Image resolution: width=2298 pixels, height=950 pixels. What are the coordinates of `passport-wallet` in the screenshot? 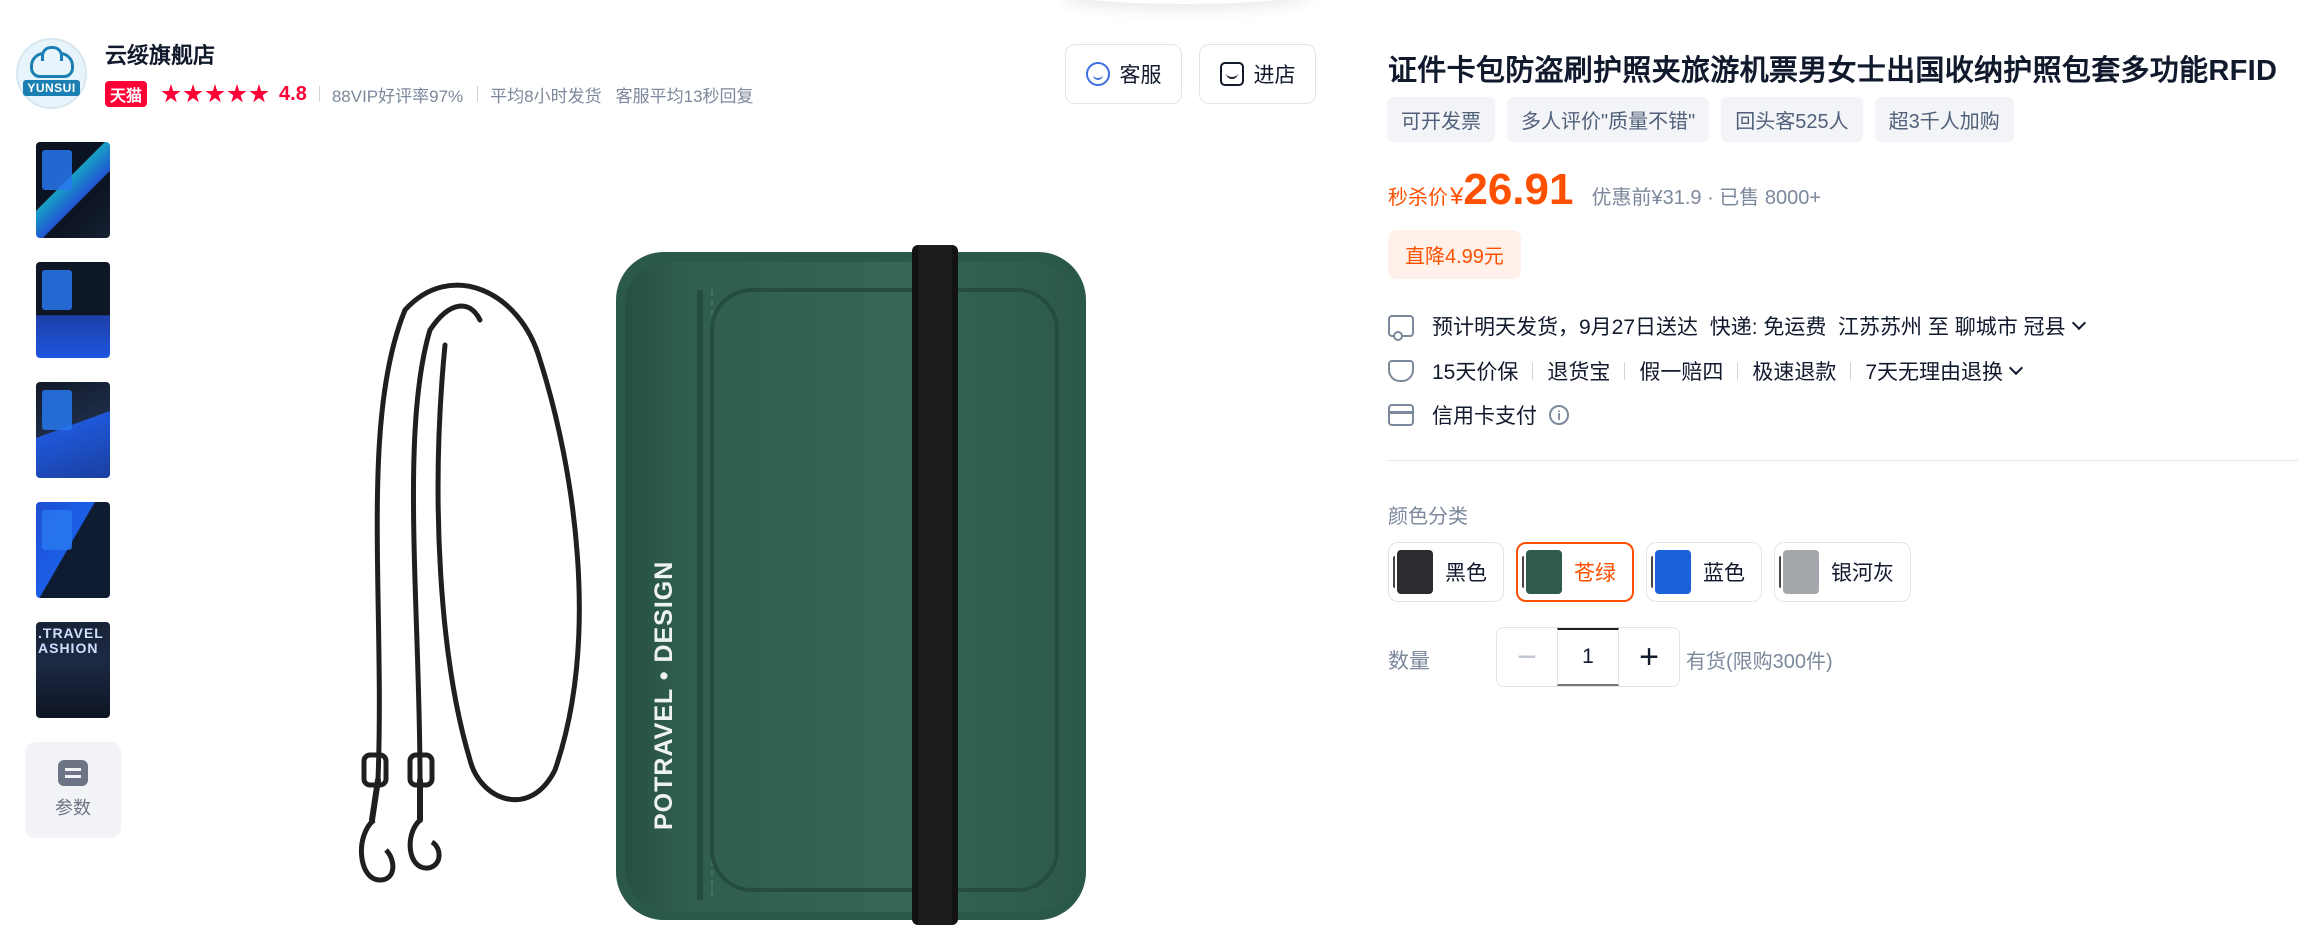 It's located at (851, 585).